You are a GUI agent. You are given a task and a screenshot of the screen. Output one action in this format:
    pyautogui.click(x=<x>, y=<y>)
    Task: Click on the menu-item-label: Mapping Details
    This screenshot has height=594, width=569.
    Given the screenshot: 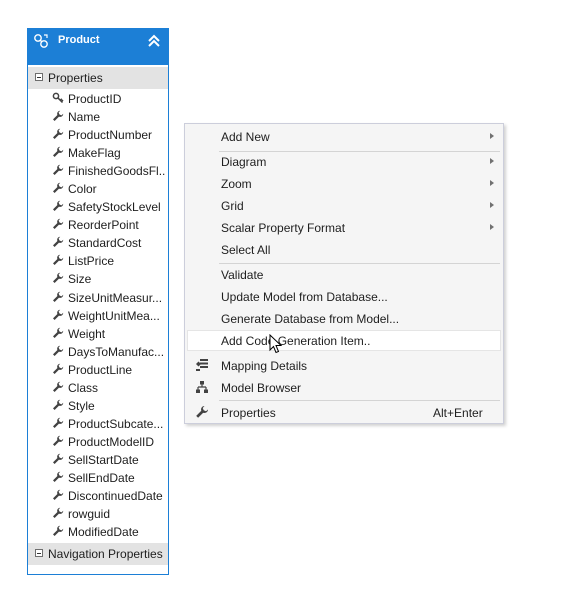 What is the action you would take?
    pyautogui.click(x=264, y=366)
    